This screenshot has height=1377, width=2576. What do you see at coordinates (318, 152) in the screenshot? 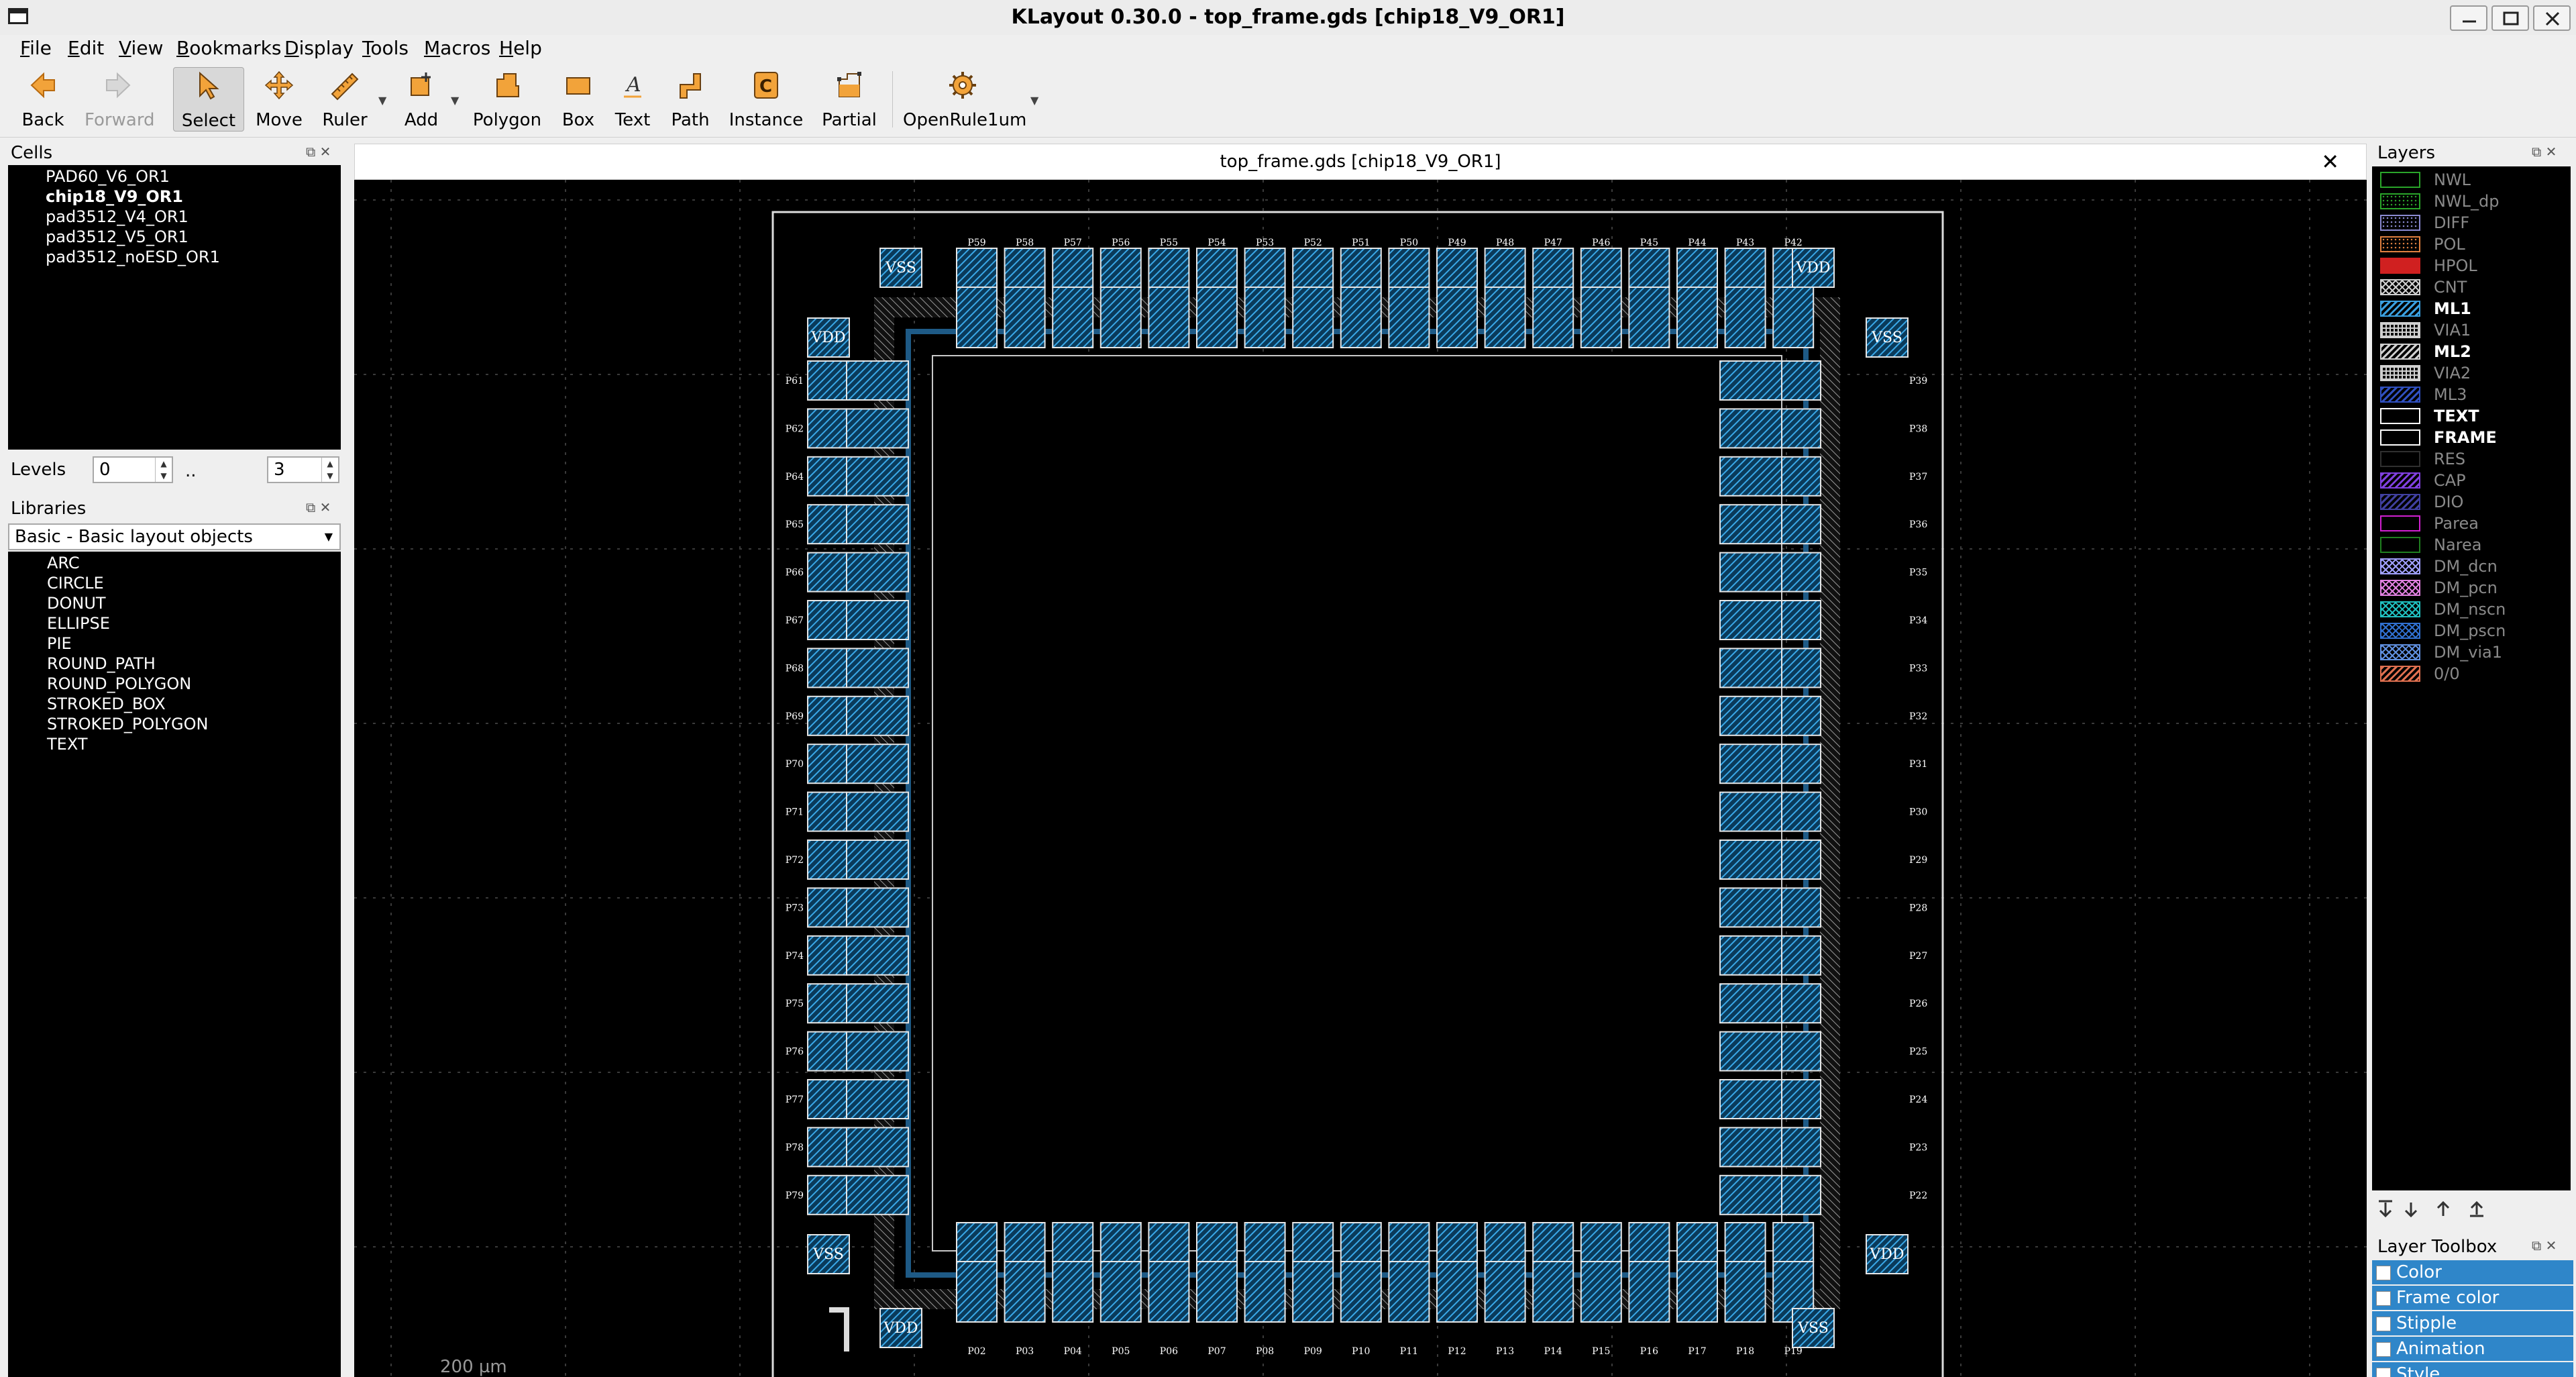
I see `cells-dock-controls: ⧉ ✕` at bounding box center [318, 152].